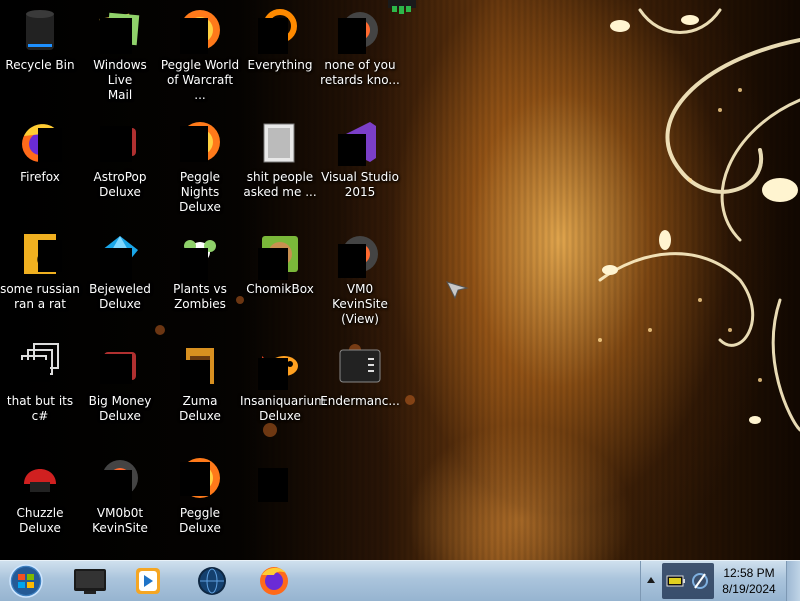 The image size is (800, 601). I want to click on folder-icon, so click(279, 143).